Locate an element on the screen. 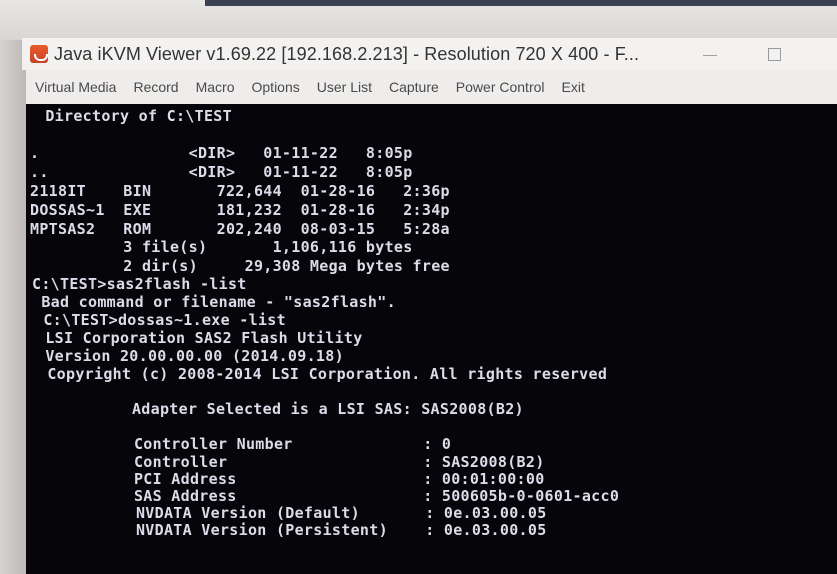 The height and width of the screenshot is (574, 837). maximize-icon is located at coordinates (774, 54).